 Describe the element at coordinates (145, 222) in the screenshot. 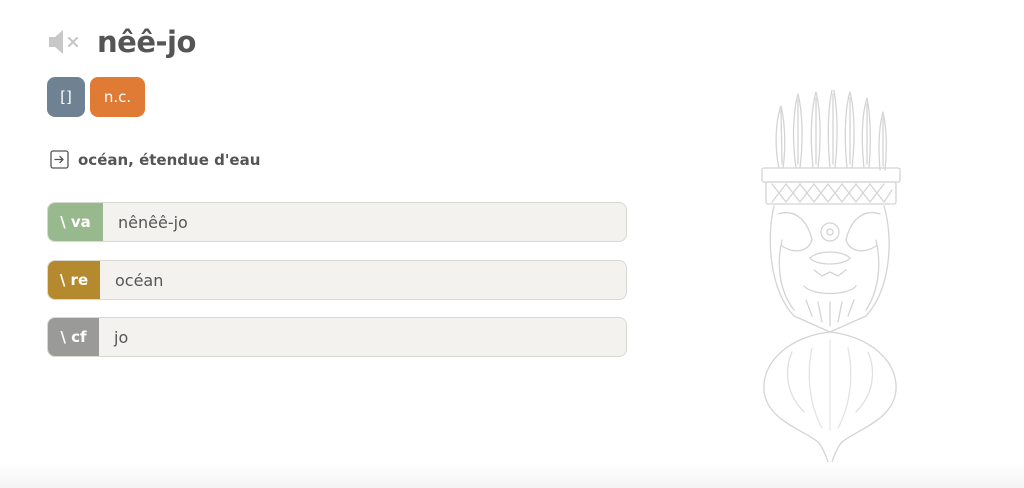

I see `relation-value-variant: nênêê-jo` at that location.